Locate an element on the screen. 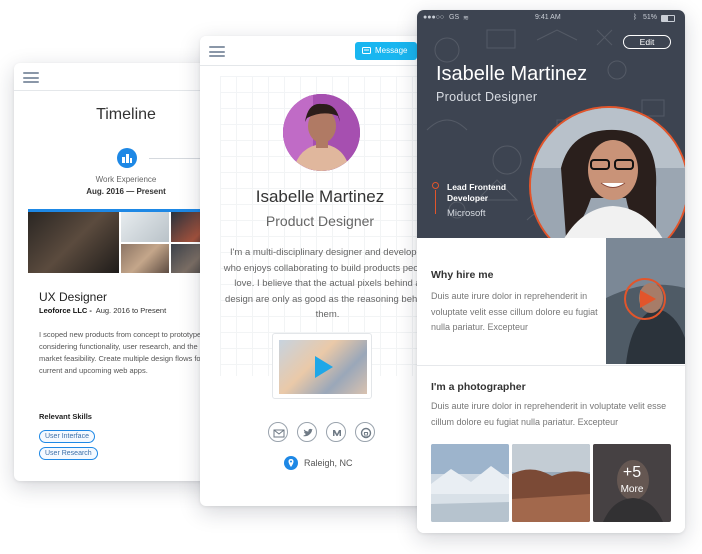 The width and height of the screenshot is (702, 554). more-overlay: +5 More is located at coordinates (632, 483).